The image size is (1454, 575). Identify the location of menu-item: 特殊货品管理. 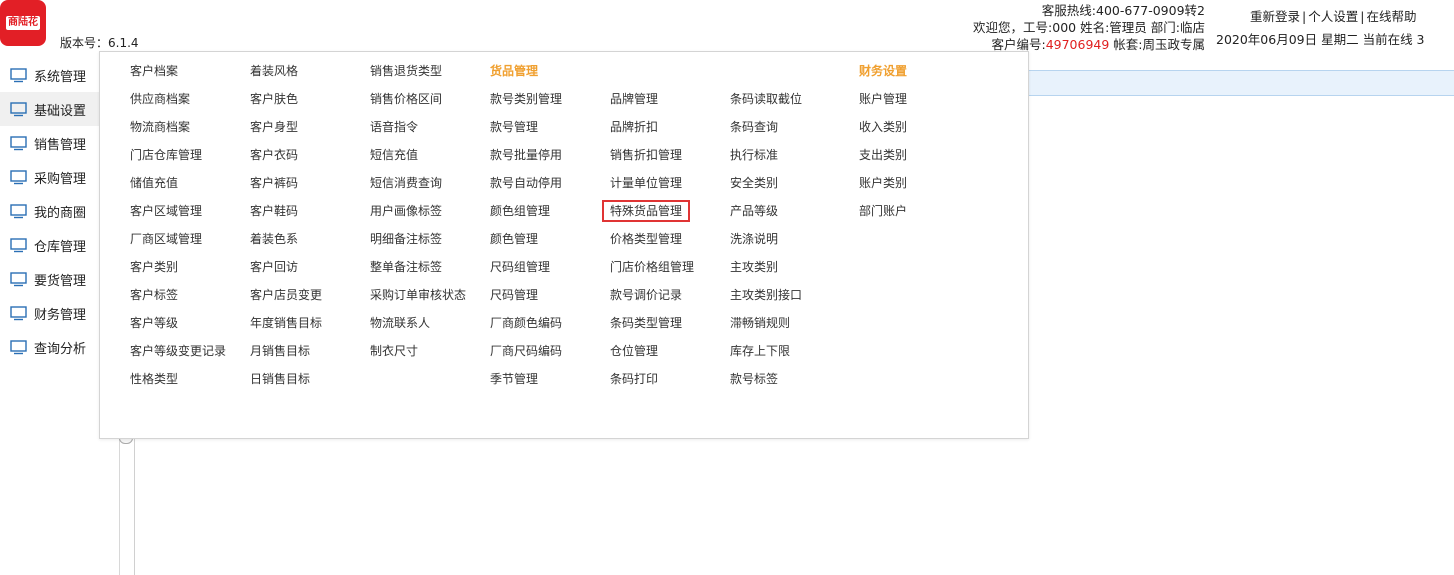
(647, 214).